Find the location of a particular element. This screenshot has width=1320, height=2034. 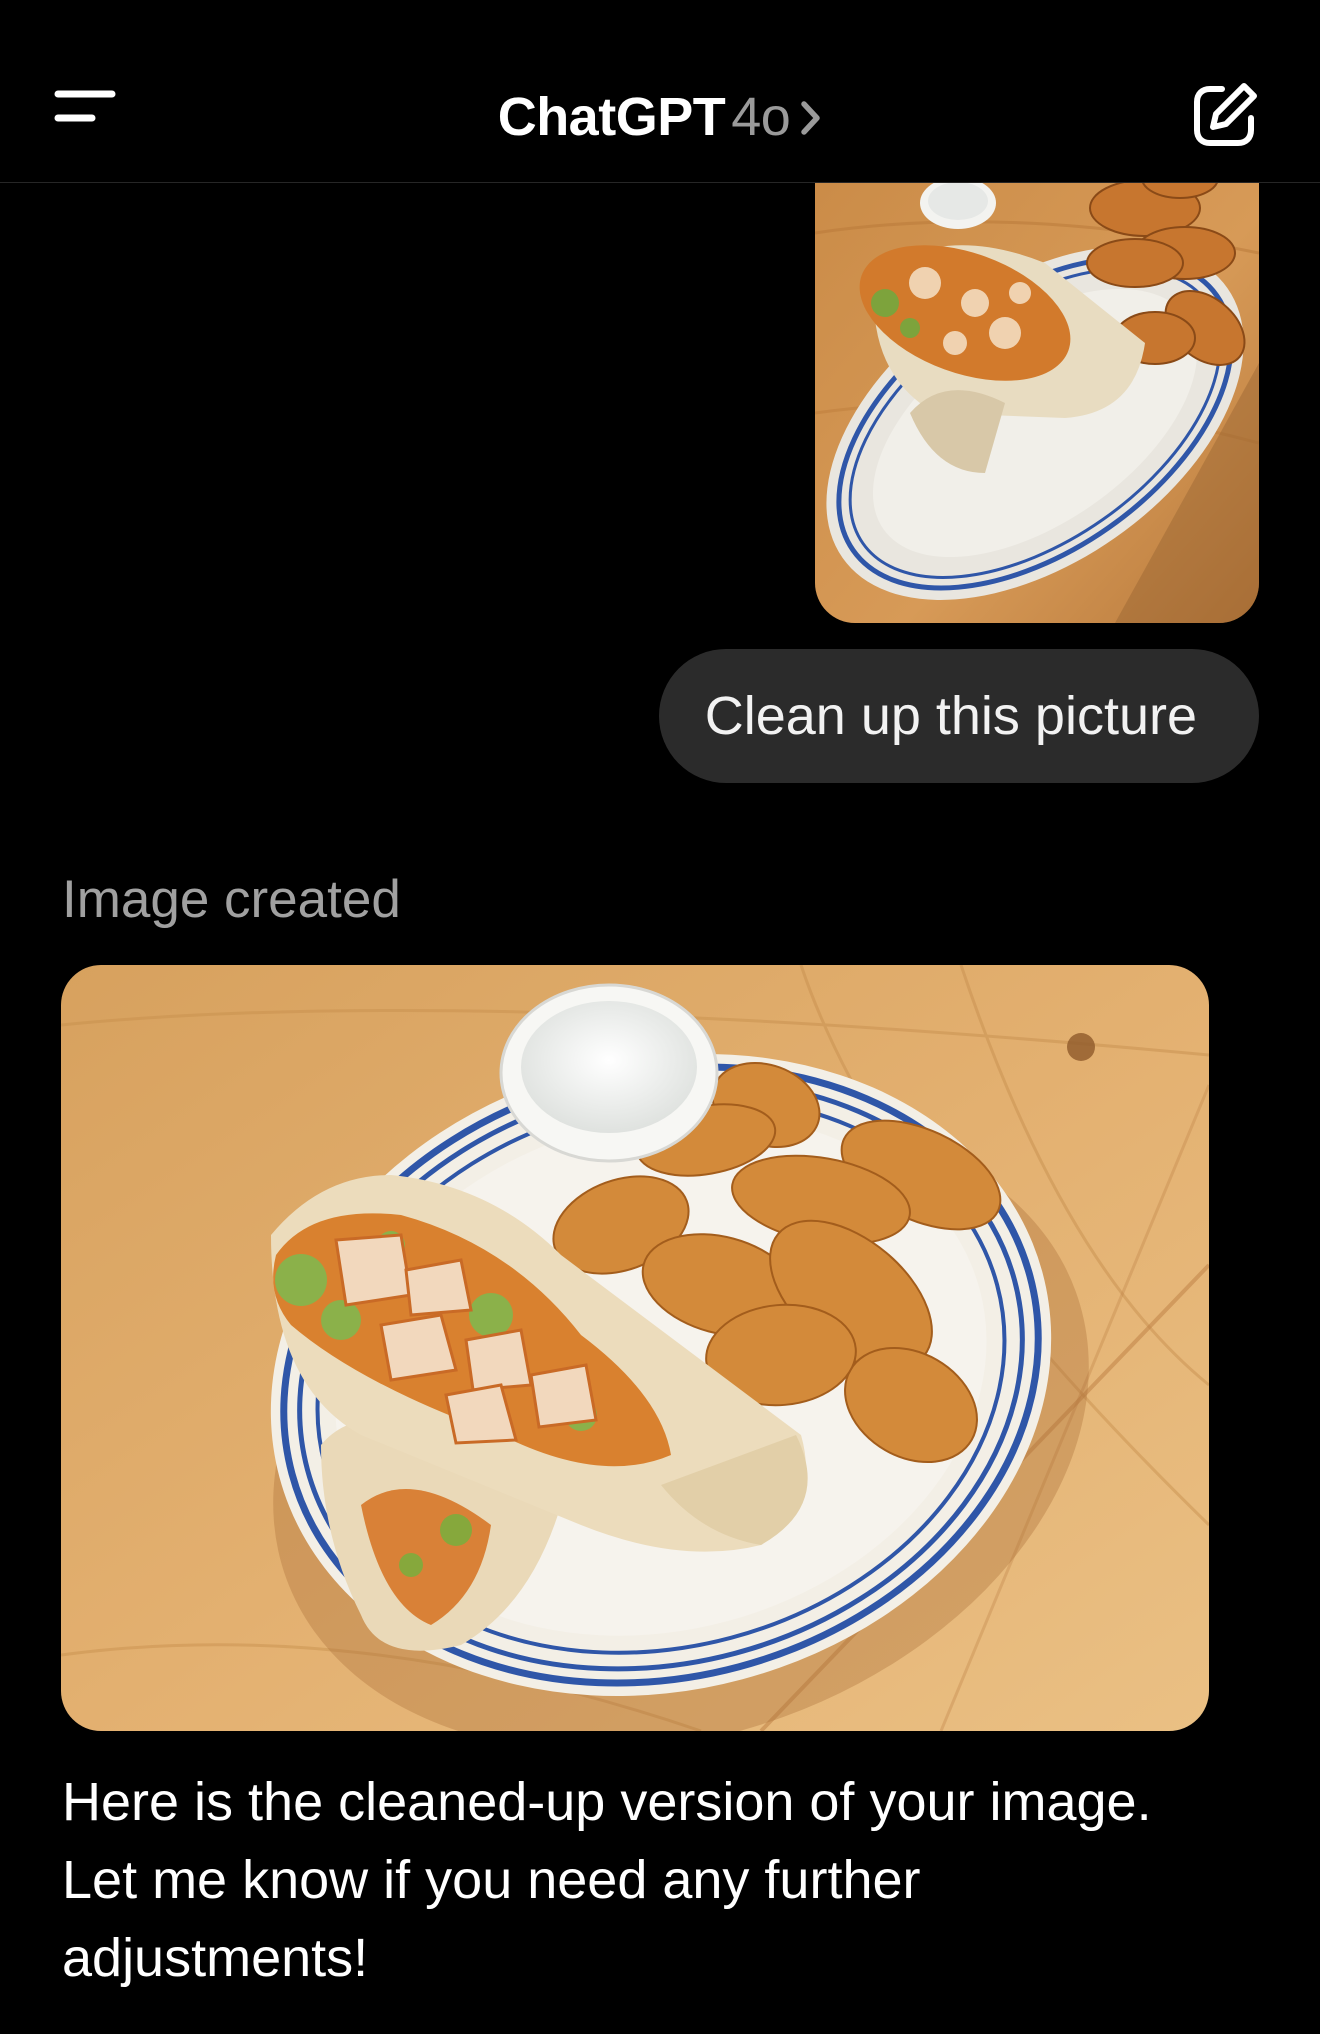

model-selector: ChatGPT 4o is located at coordinates (660, 117).